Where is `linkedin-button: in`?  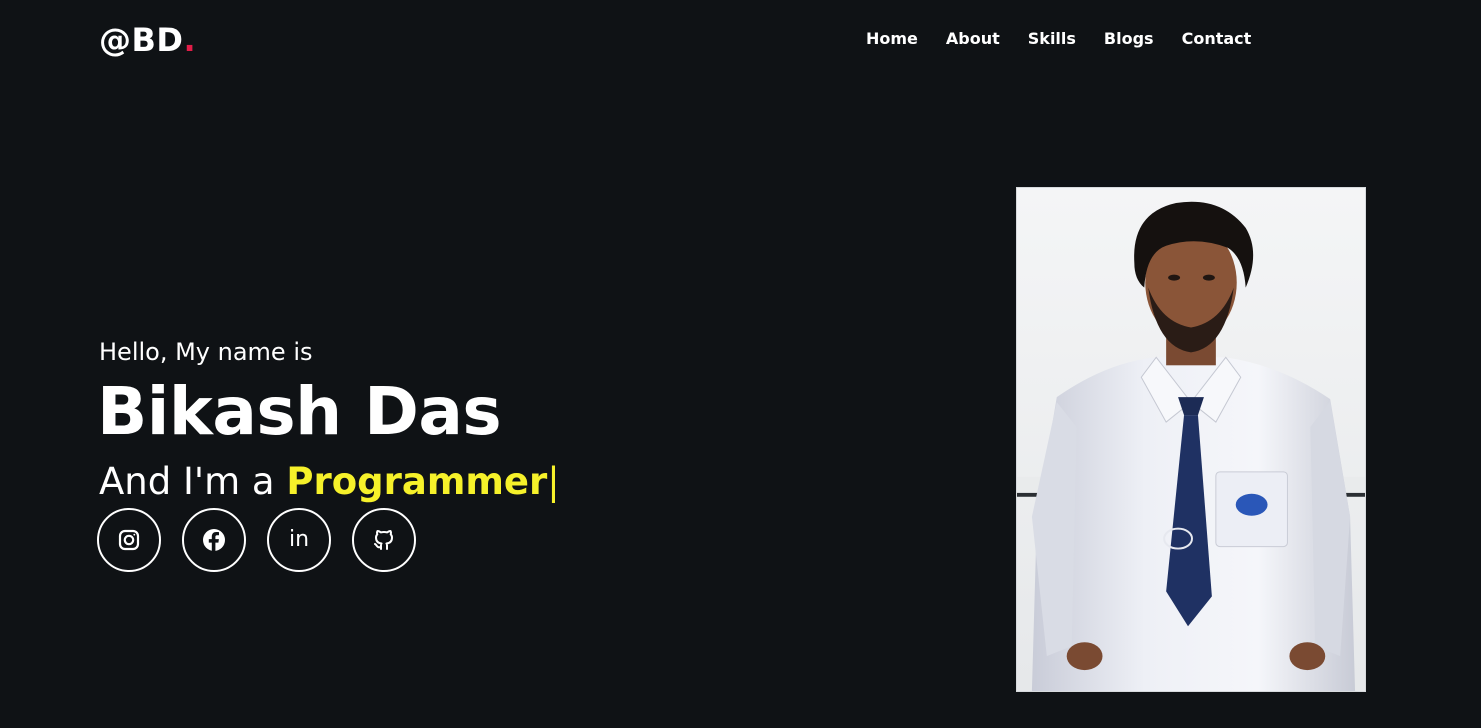
linkedin-button: in is located at coordinates (299, 540).